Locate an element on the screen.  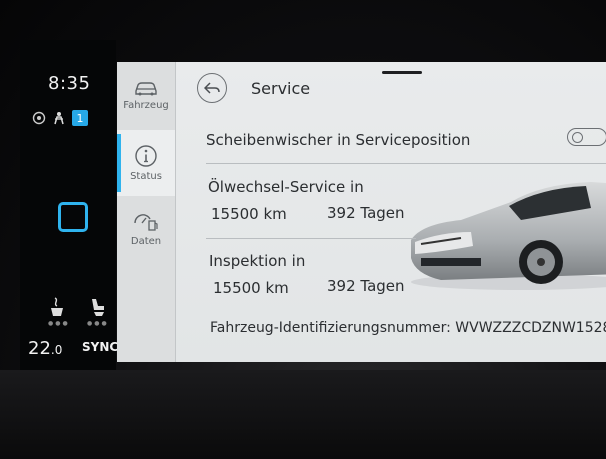
nav-item-status: Status is located at coordinates (146, 163).